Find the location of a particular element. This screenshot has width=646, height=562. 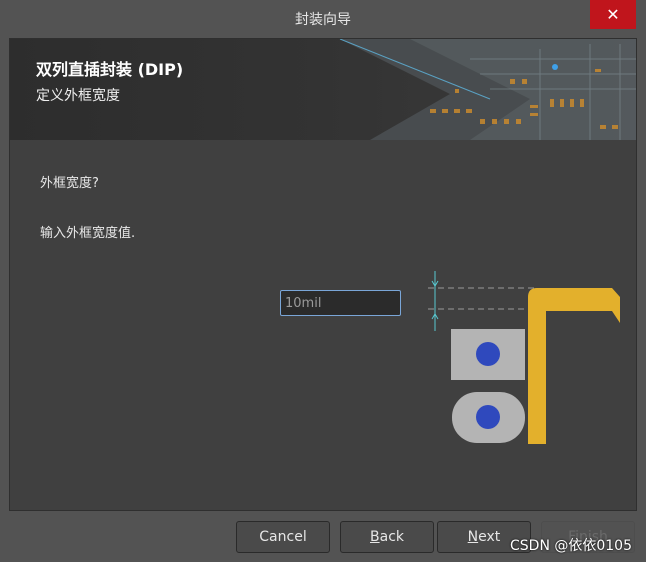

banner-title: 双列直插封装 (DIP) is located at coordinates (110, 69).